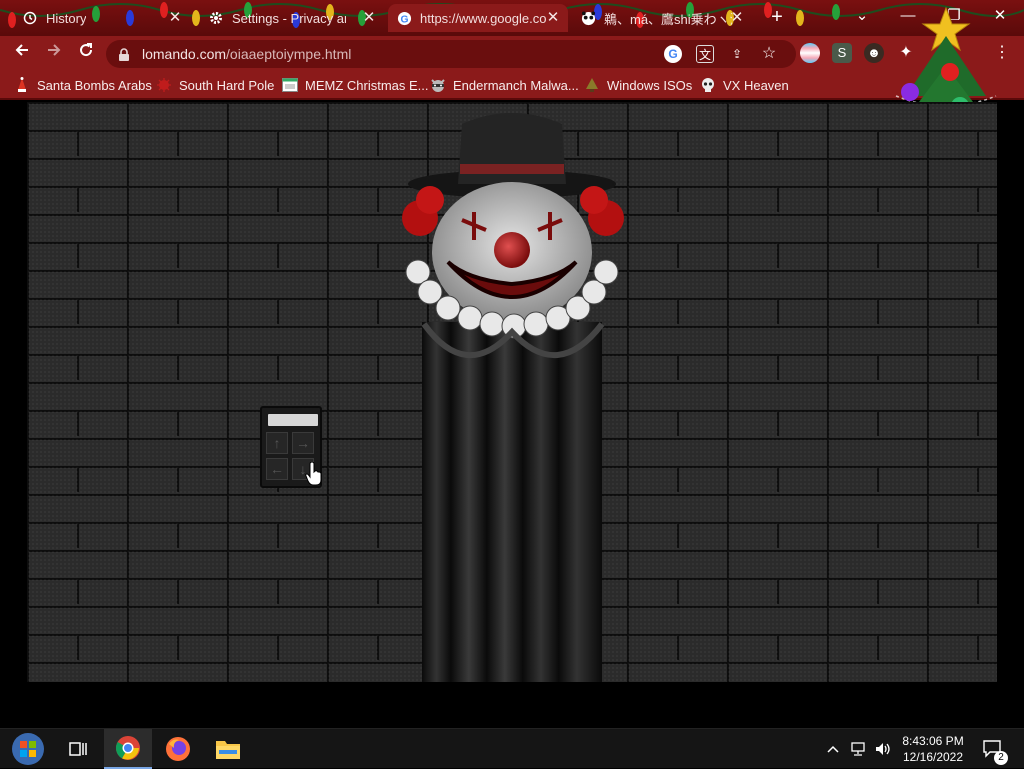 The width and height of the screenshot is (1024, 769). I want to click on start-button, so click(28, 749).